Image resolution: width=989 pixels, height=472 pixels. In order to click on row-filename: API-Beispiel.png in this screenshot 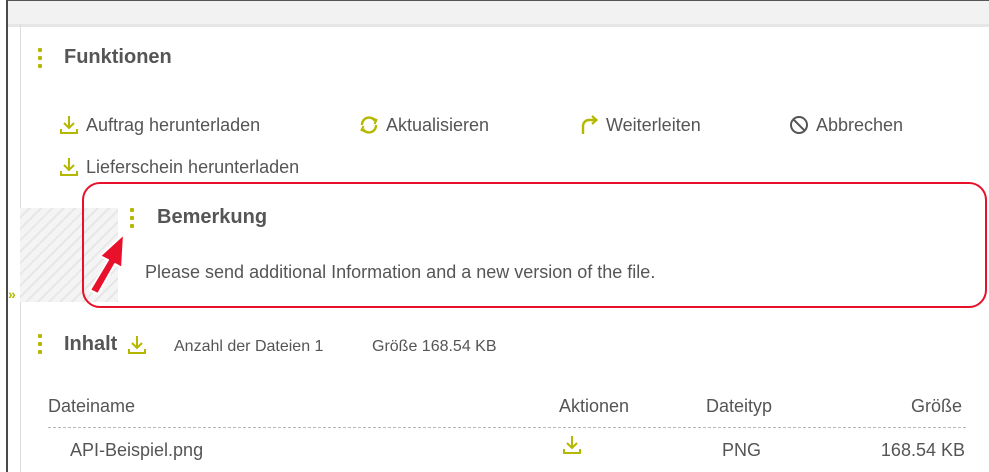, I will do `click(136, 450)`.